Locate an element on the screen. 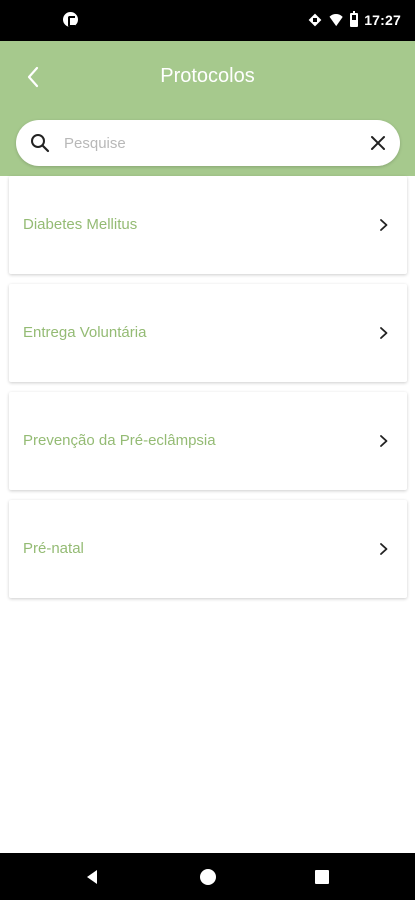 The image size is (415, 900). data-saver-icon is located at coordinates (315, 20).